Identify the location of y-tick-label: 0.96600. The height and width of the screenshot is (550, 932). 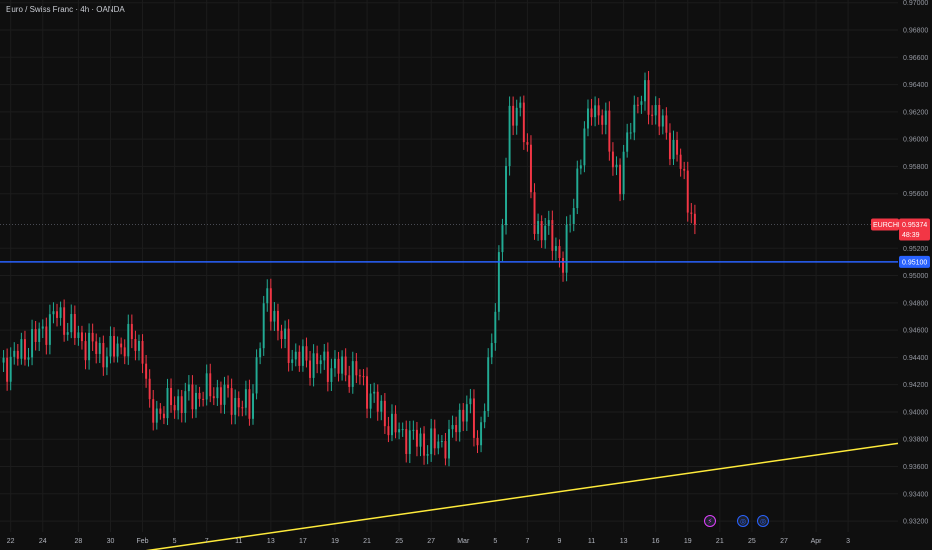
(915, 58).